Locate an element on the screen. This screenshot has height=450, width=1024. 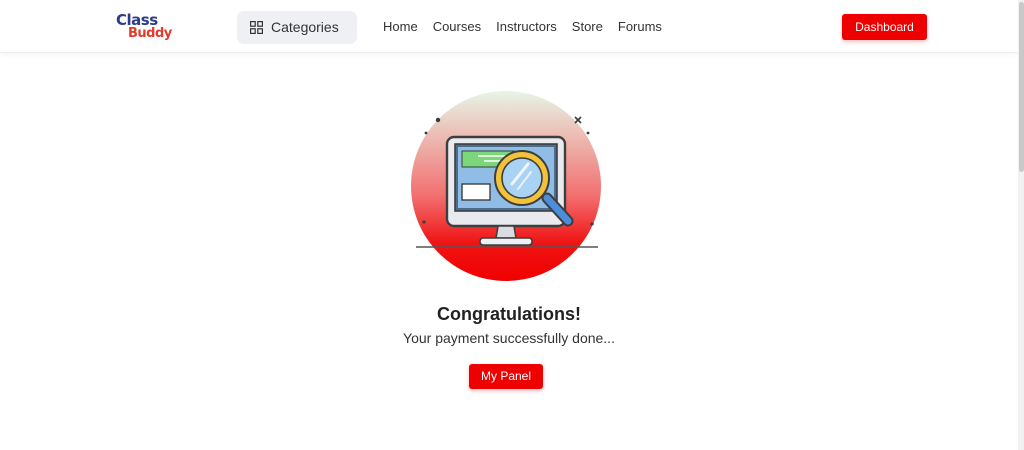
logo-text-buddy: Buddy is located at coordinates (150, 33).